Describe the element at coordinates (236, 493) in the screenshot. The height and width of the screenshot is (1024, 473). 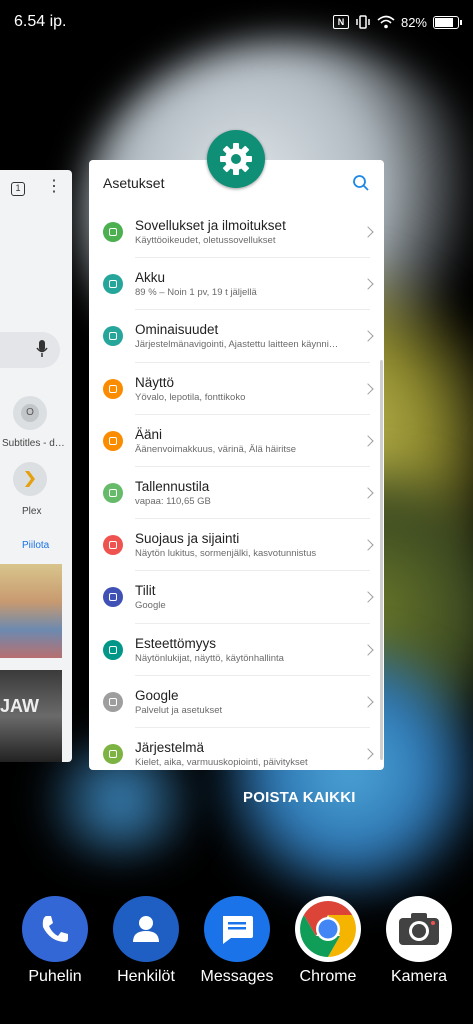
I see `settings-item: Tallennustila vapaa: 110,65 GB` at that location.